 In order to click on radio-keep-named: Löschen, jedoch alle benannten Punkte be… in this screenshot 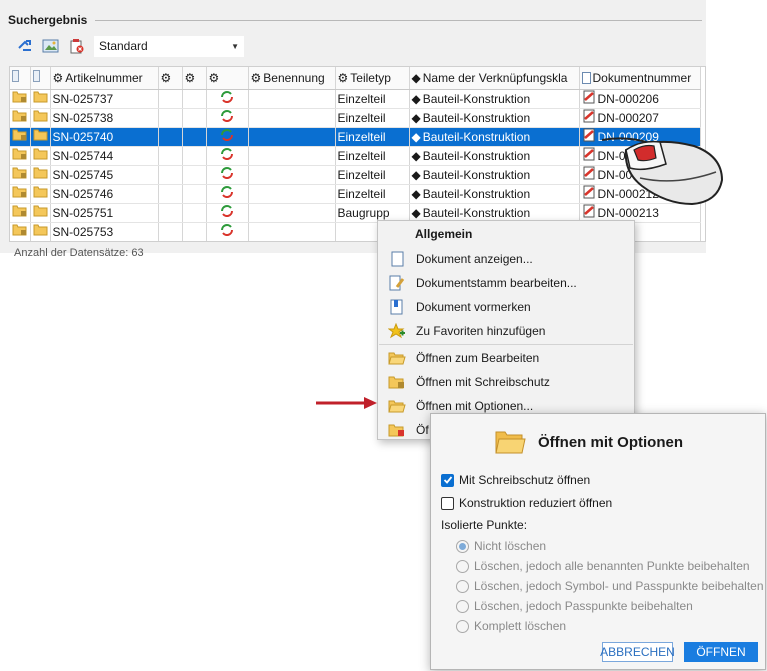, I will do `click(603, 566)`.